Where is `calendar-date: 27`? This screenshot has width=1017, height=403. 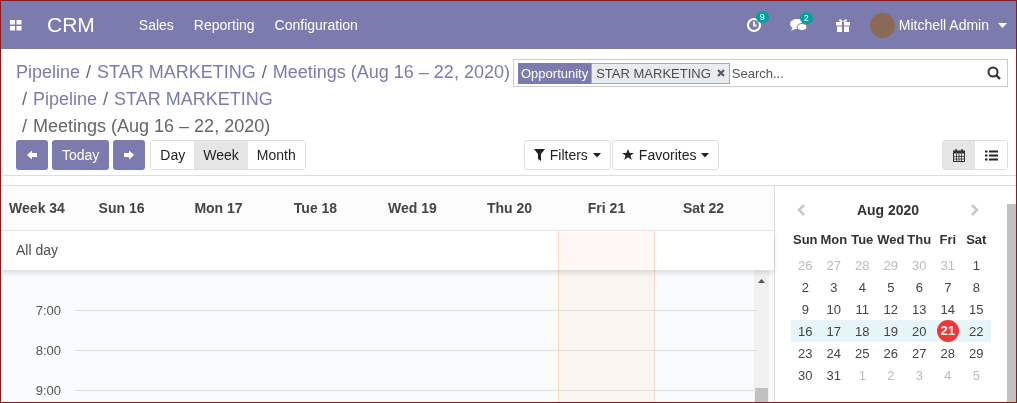
calendar-date: 27 is located at coordinates (919, 353).